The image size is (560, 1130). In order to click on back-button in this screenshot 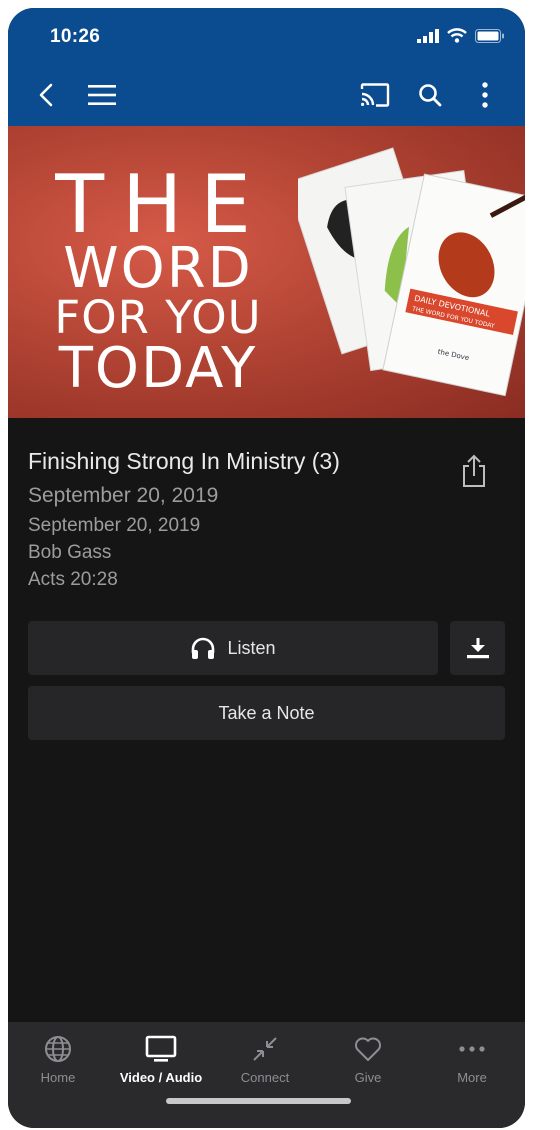, I will do `click(46, 95)`.